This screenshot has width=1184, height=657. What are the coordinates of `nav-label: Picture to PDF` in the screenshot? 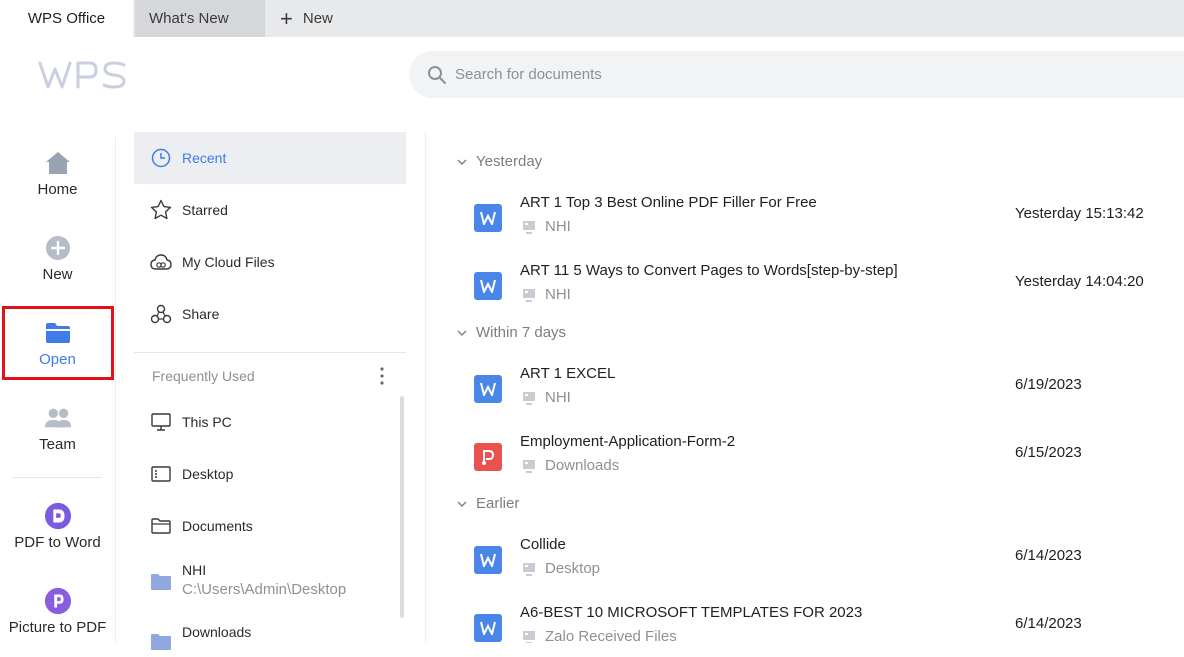 It's located at (57, 627).